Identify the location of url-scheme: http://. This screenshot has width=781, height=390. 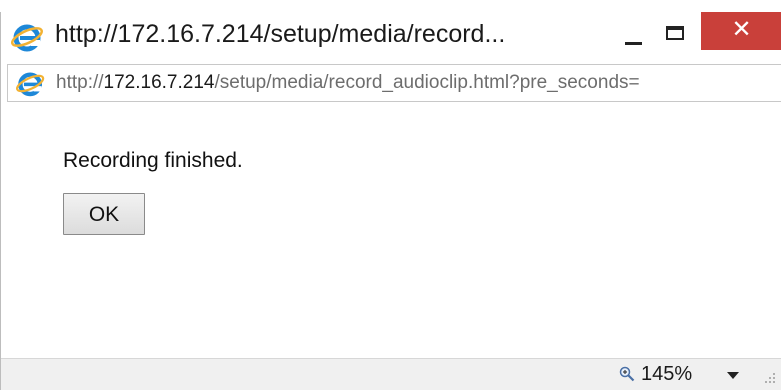
(80, 82).